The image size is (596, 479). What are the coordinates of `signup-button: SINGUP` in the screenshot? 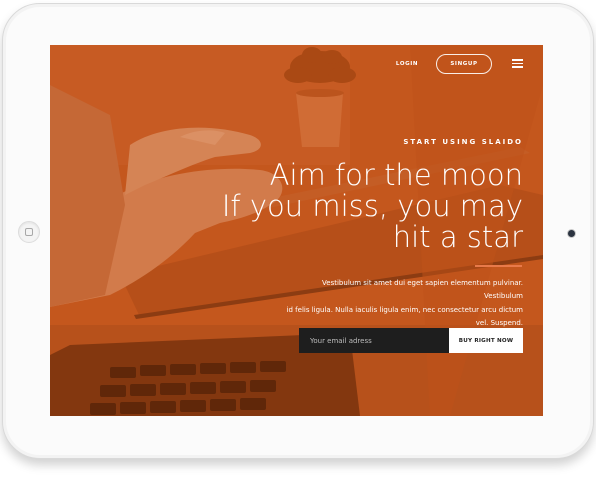 It's located at (464, 64).